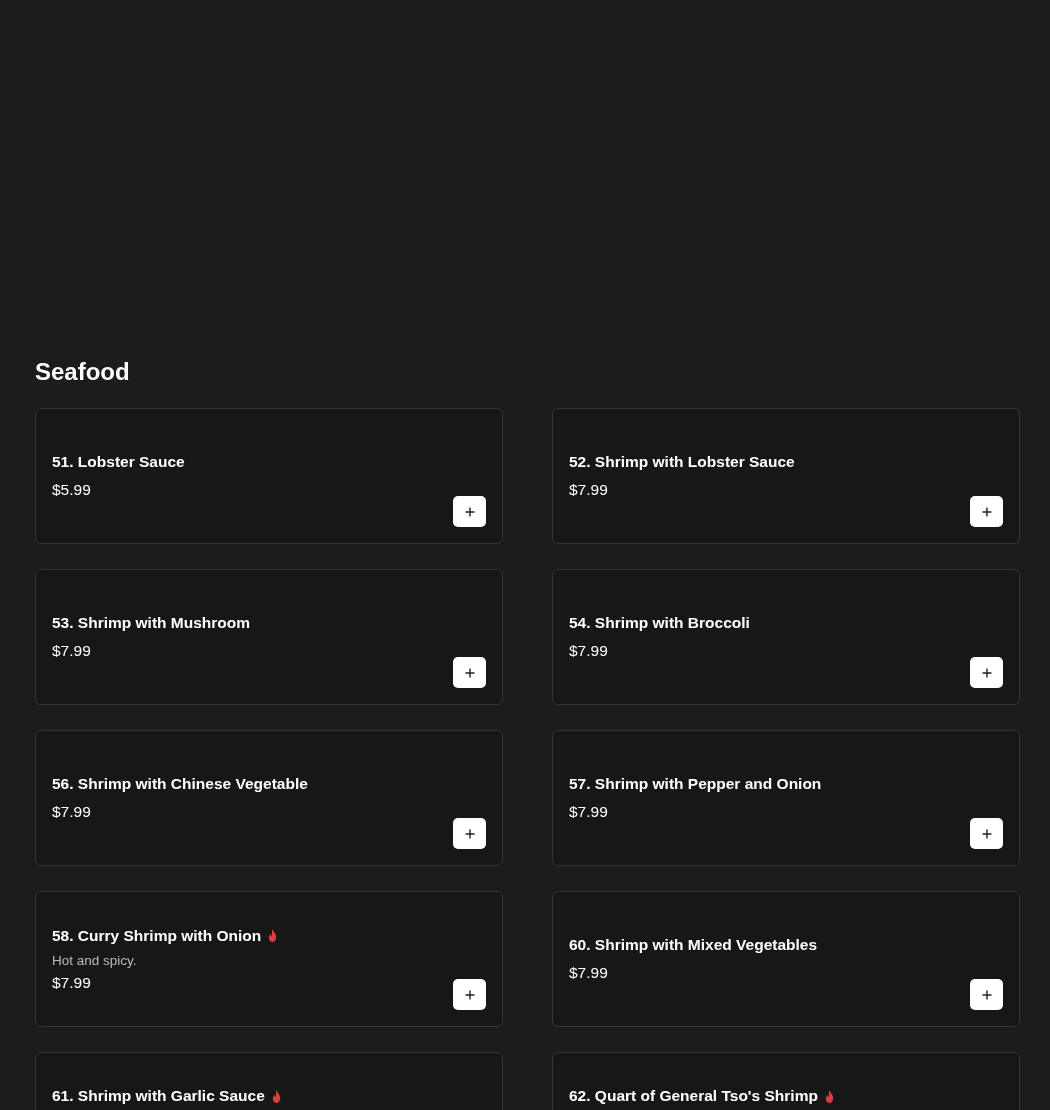  Describe the element at coordinates (269, 1081) in the screenshot. I see `menu-item-card: 61. Shrimp with Garlic Sauce` at that location.